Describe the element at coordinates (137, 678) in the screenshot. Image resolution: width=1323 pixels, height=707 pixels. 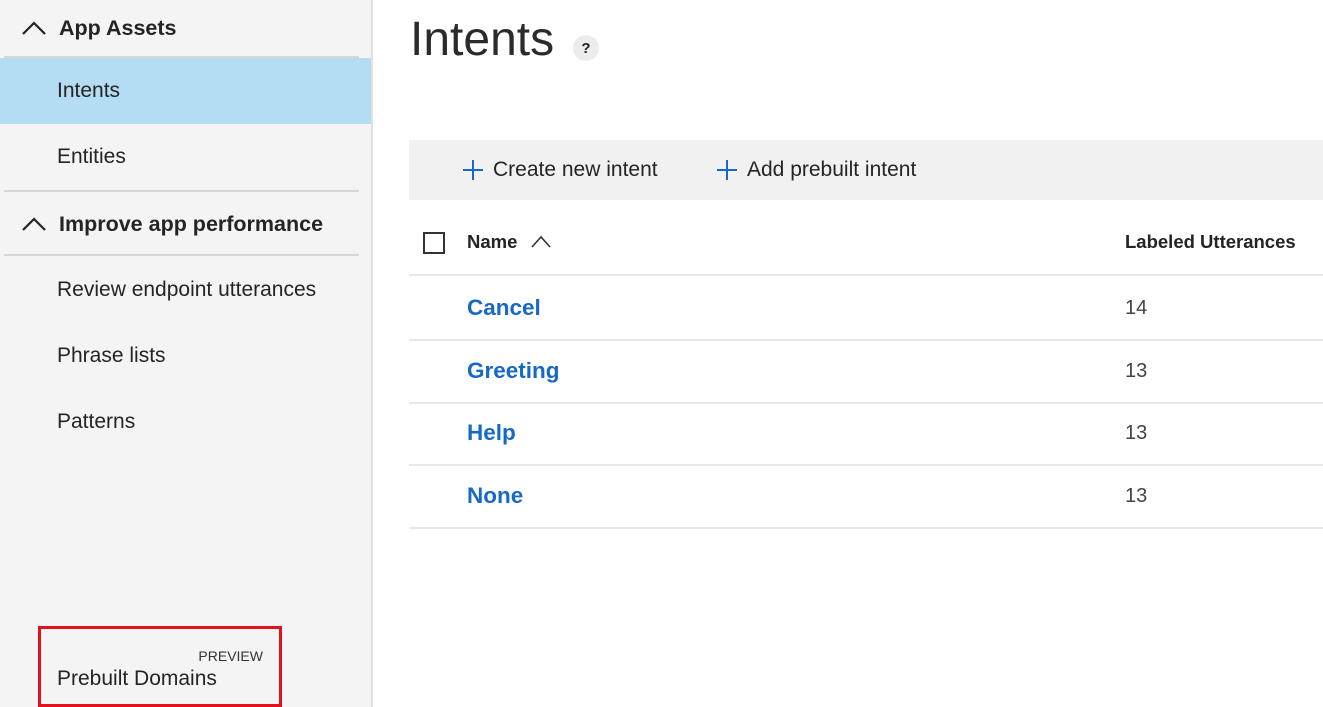
I see `sidebar-item-label: Prebuilt Domains` at that location.